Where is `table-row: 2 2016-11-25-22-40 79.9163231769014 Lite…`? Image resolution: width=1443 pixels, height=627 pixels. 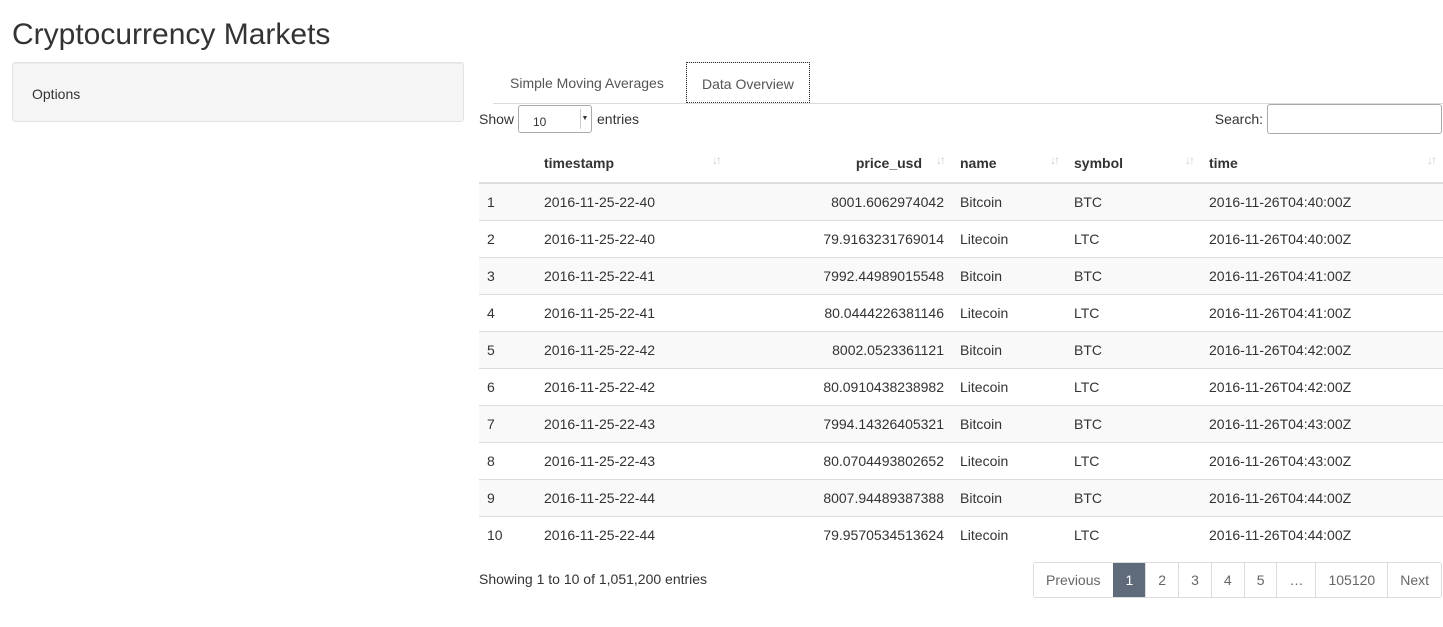 table-row: 2 2016-11-25-22-40 79.9163231769014 Lite… is located at coordinates (961, 239).